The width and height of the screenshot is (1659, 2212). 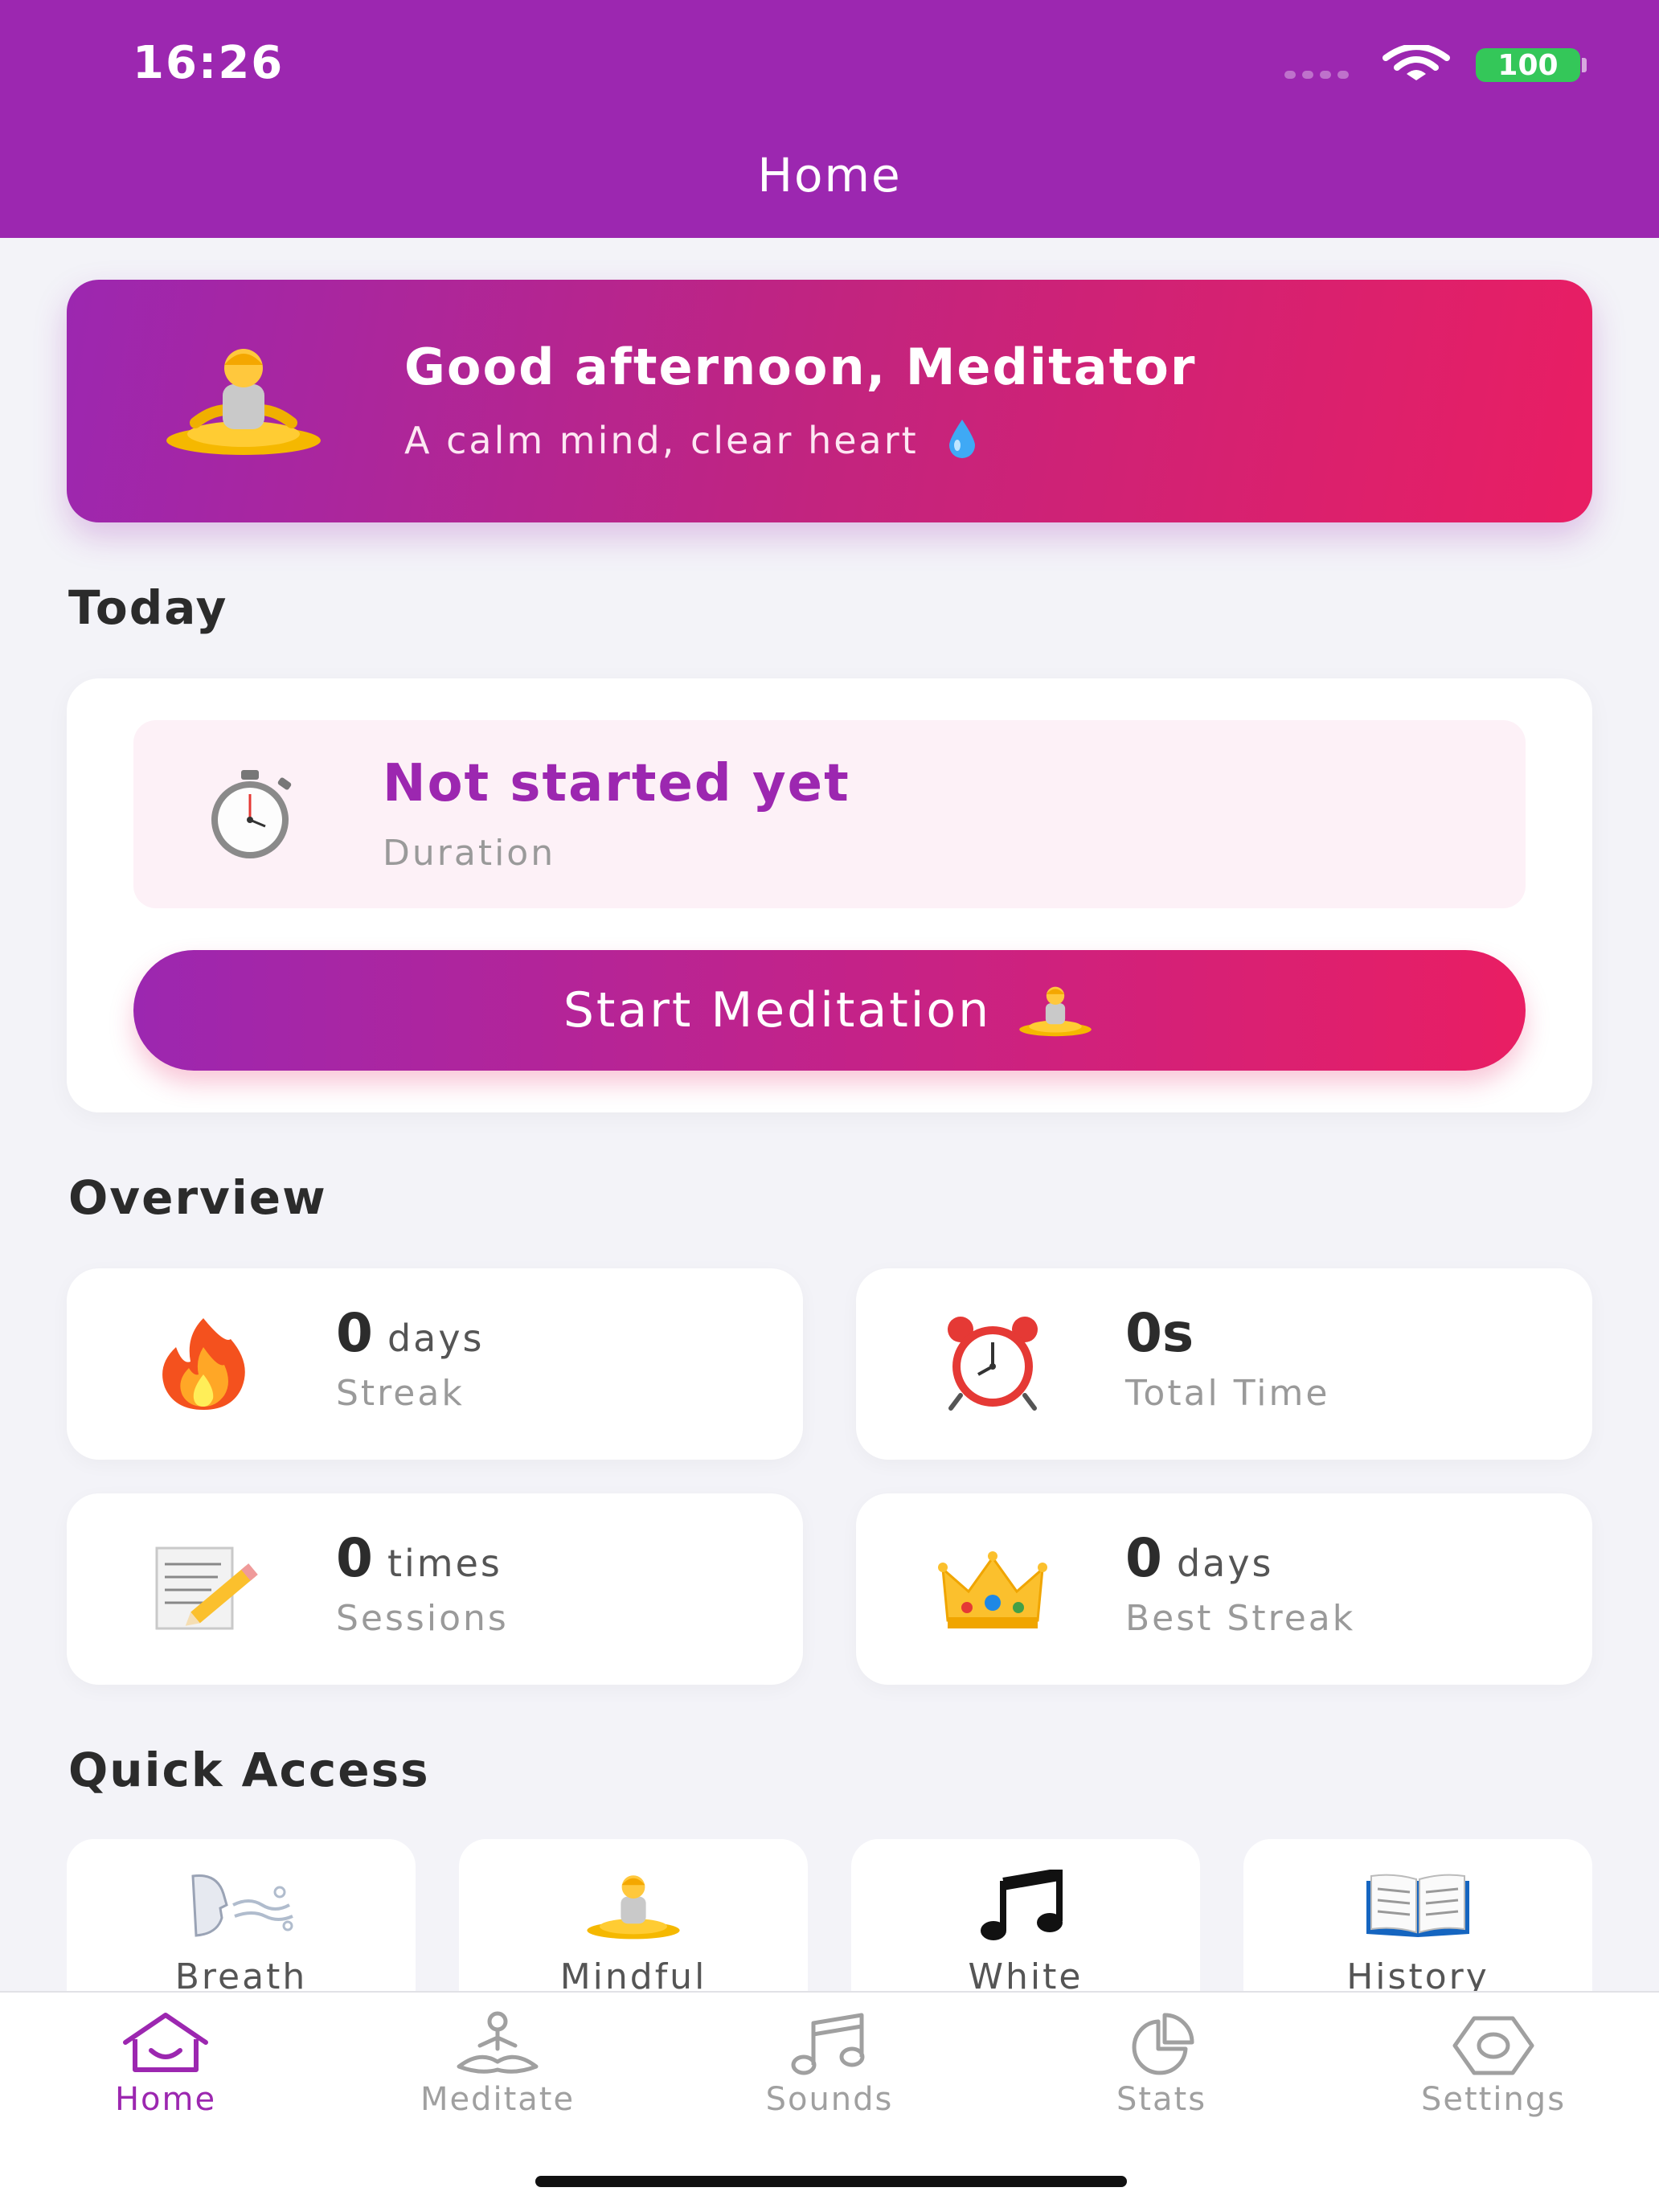 I want to click on home-indicator, so click(x=831, y=2181).